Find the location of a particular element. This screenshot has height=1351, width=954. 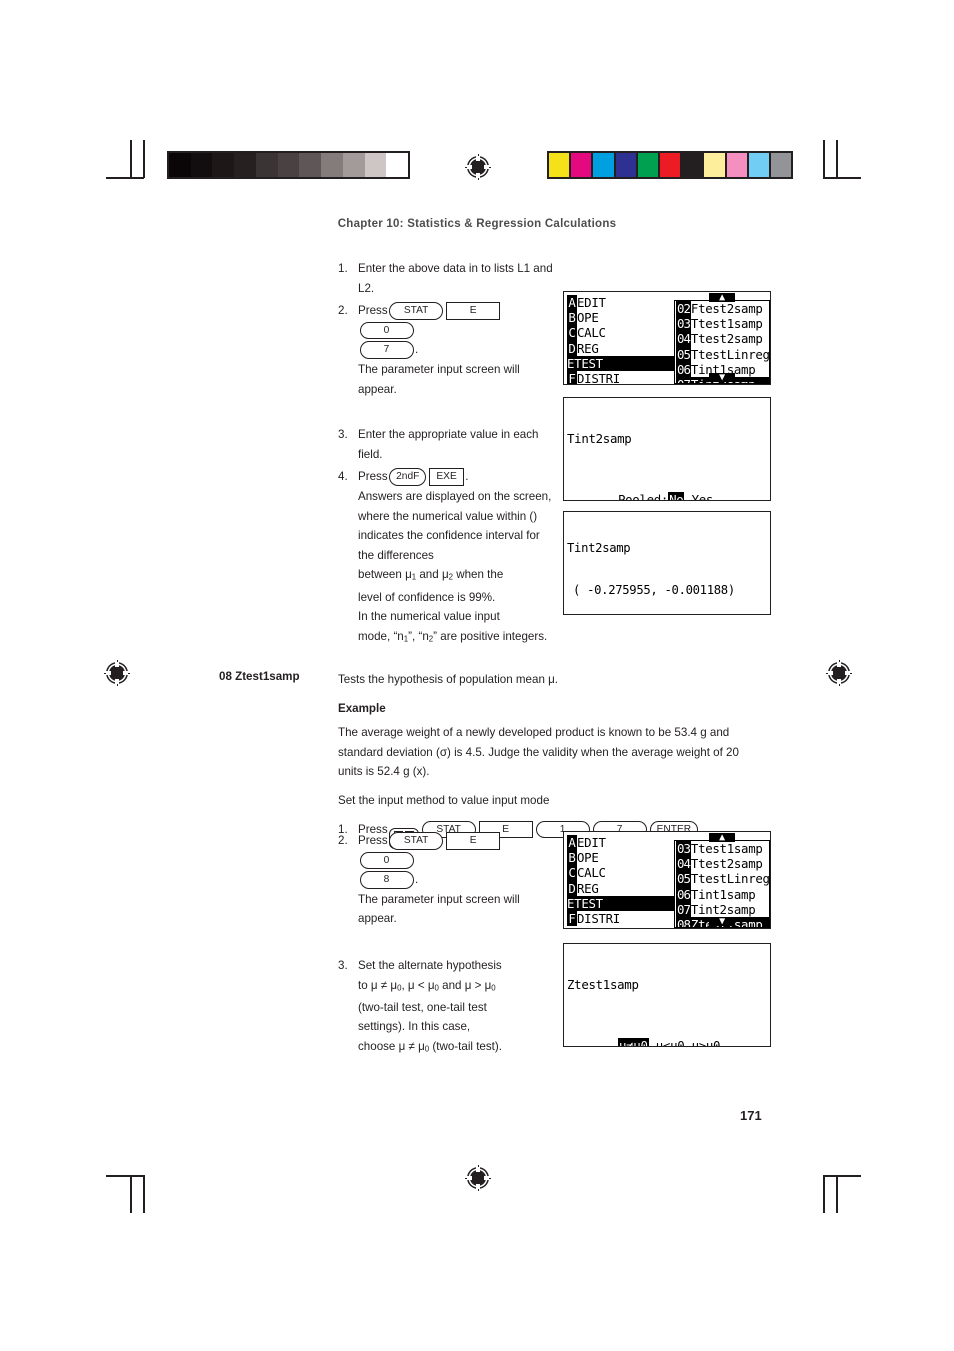

lcd5-hypothesis-selected: μ≠μ0 is located at coordinates (633, 1042).